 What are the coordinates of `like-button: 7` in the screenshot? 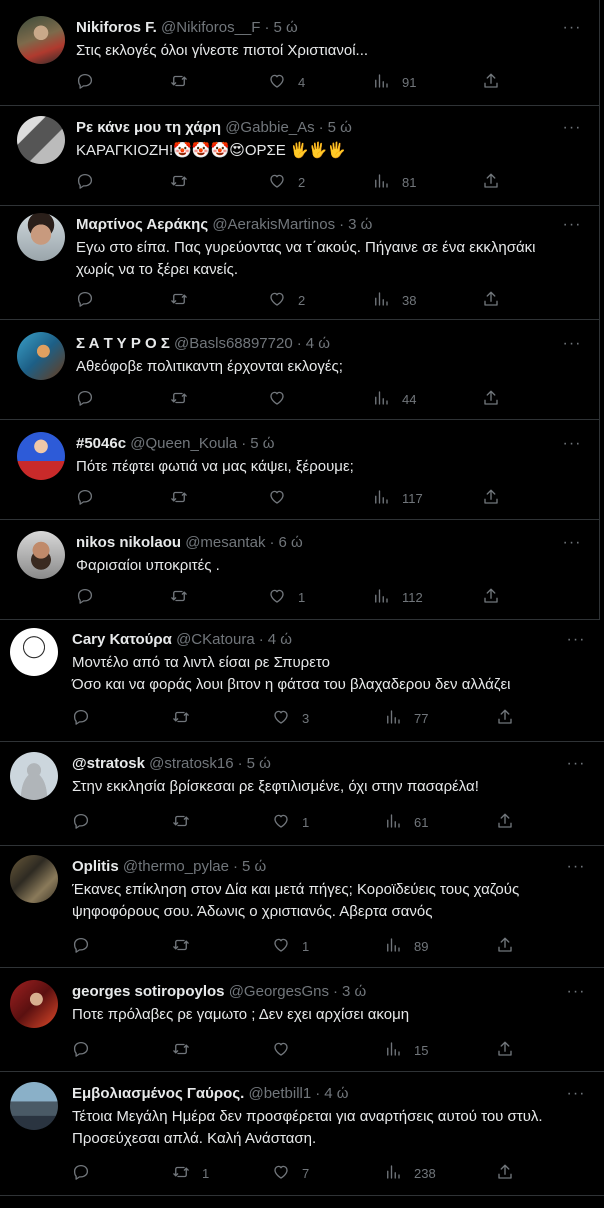 It's located at (290, 1173).